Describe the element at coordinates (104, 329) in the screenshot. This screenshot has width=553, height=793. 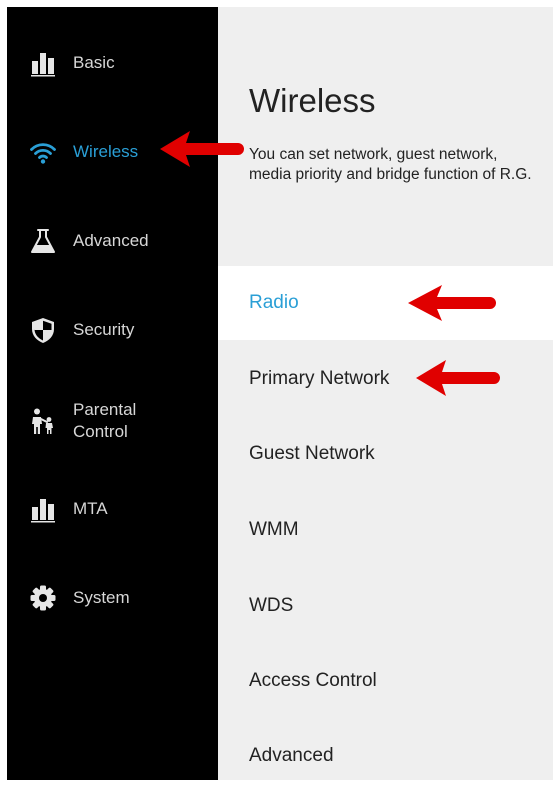
I see `sidebar-item-label: Security` at that location.